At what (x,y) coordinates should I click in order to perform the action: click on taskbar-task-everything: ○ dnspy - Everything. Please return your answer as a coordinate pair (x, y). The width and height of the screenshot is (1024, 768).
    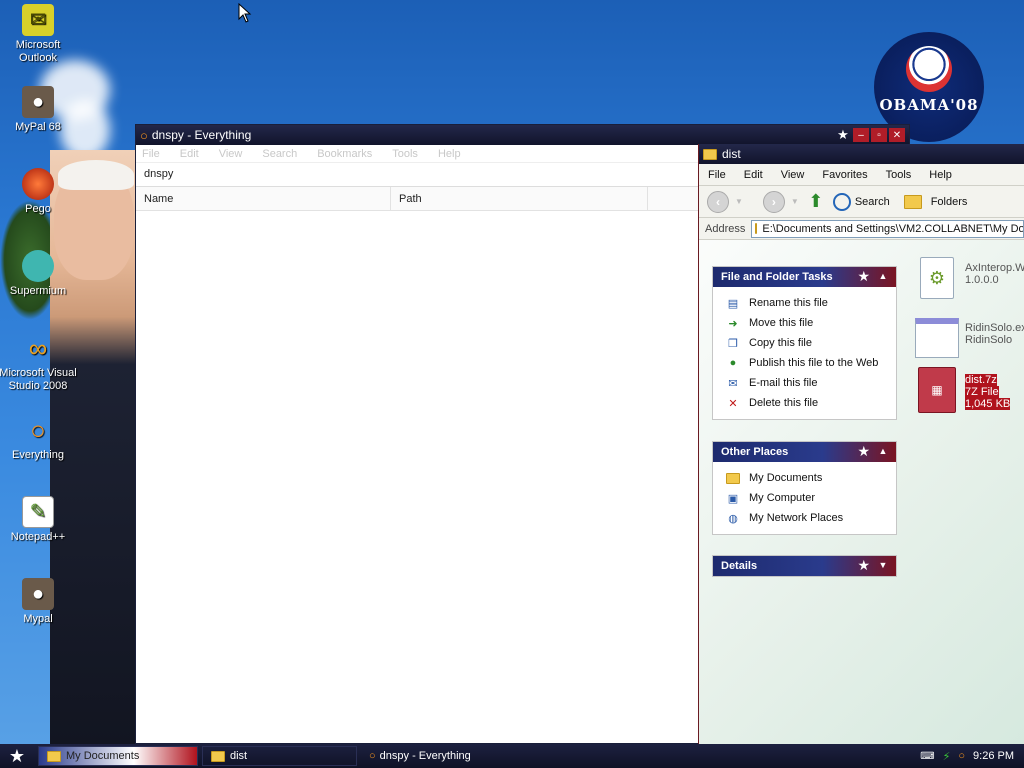
    Looking at the image, I should click on (436, 756).